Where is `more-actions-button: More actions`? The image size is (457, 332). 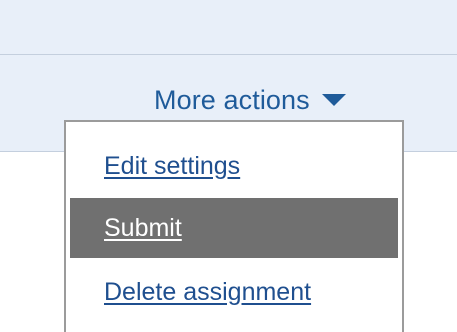 more-actions-button: More actions is located at coordinates (250, 100).